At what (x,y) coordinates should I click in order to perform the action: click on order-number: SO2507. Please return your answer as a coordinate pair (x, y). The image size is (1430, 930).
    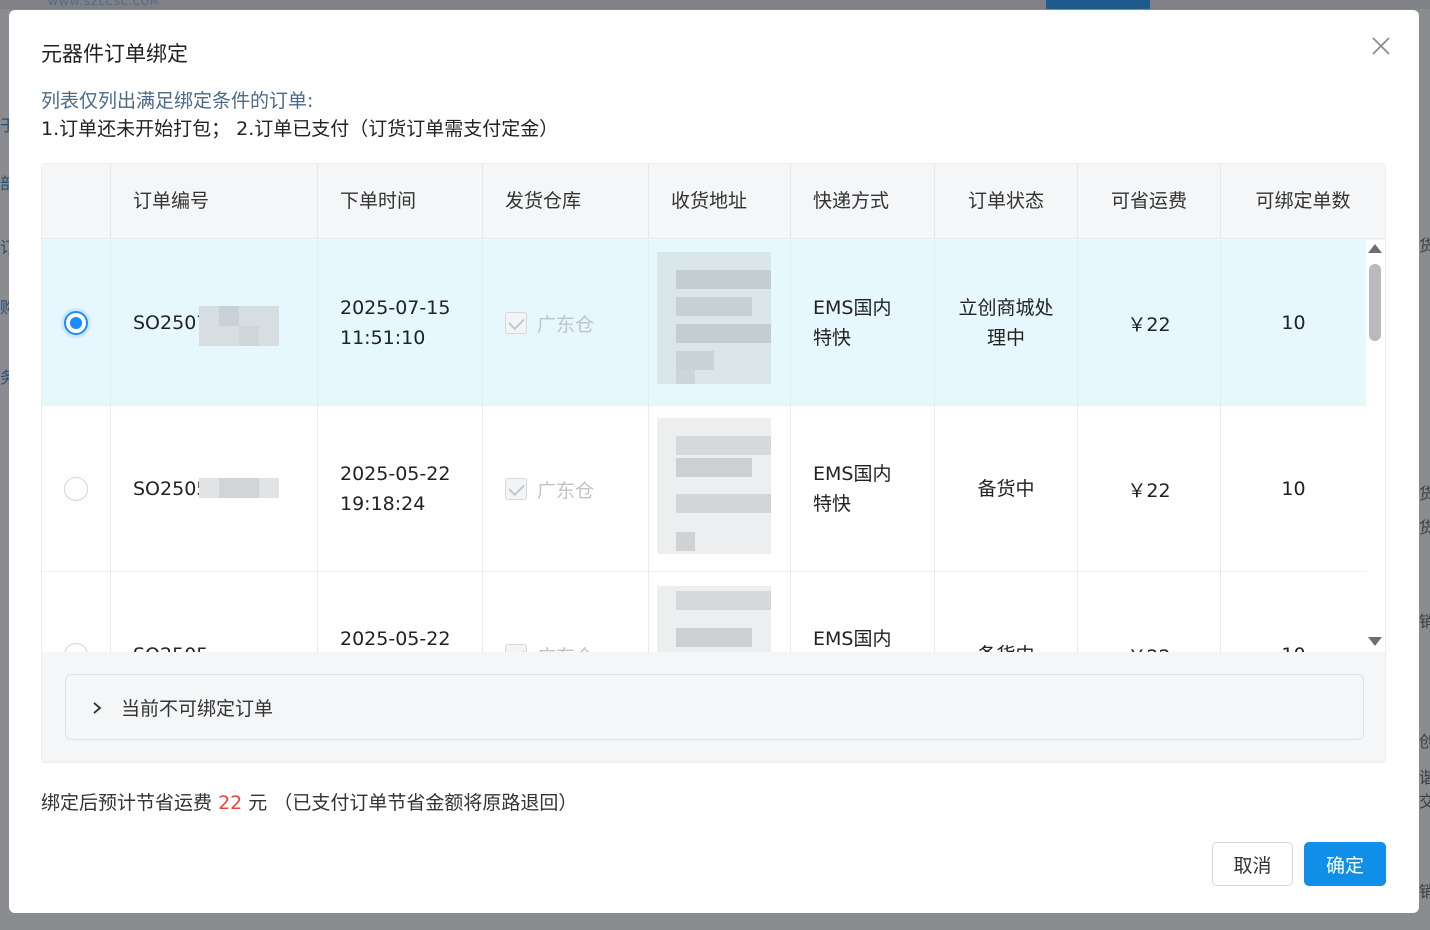
    Looking at the image, I should click on (171, 323).